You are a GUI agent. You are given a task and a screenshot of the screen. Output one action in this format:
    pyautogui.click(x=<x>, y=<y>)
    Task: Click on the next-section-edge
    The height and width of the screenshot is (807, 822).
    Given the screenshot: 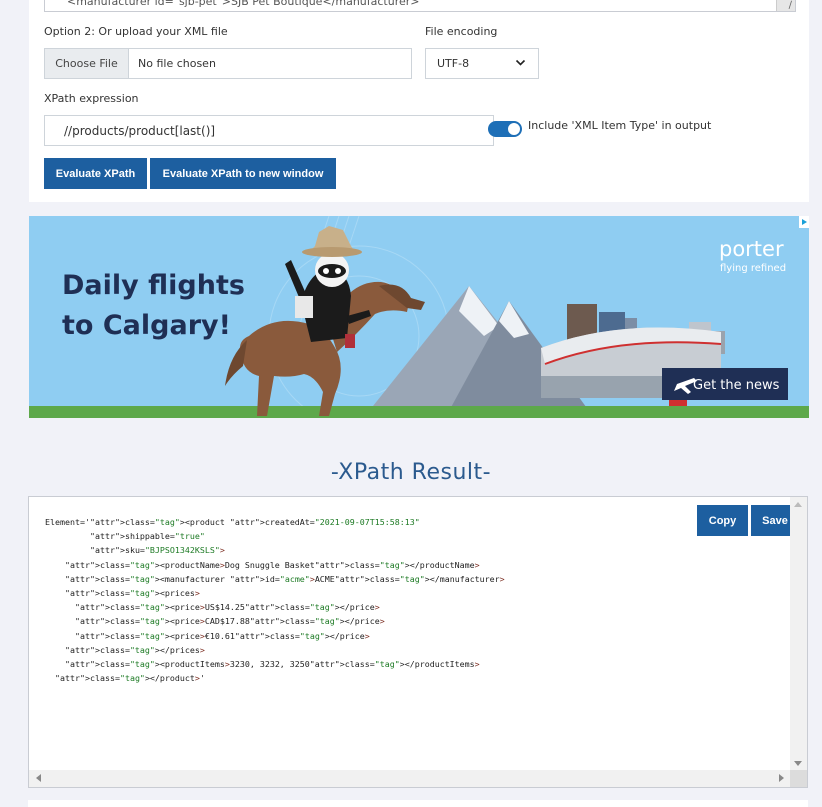 What is the action you would take?
    pyautogui.click(x=418, y=803)
    